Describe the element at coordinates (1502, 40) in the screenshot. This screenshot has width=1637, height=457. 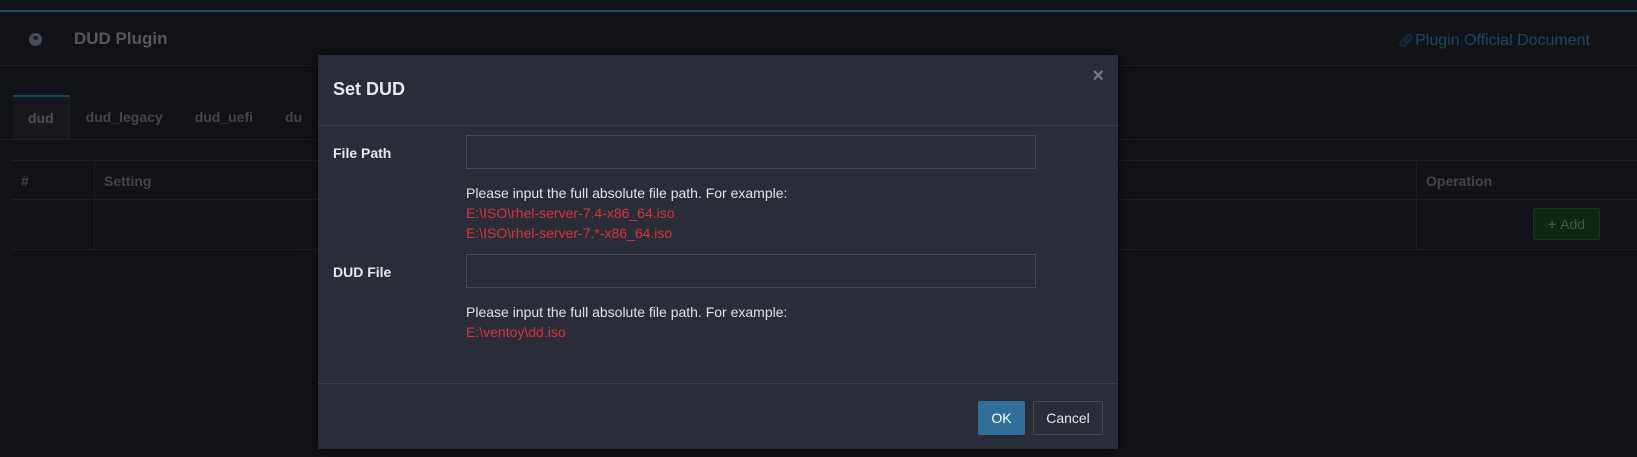
I see `plugin-document-link-label: Plugin Official Document` at that location.